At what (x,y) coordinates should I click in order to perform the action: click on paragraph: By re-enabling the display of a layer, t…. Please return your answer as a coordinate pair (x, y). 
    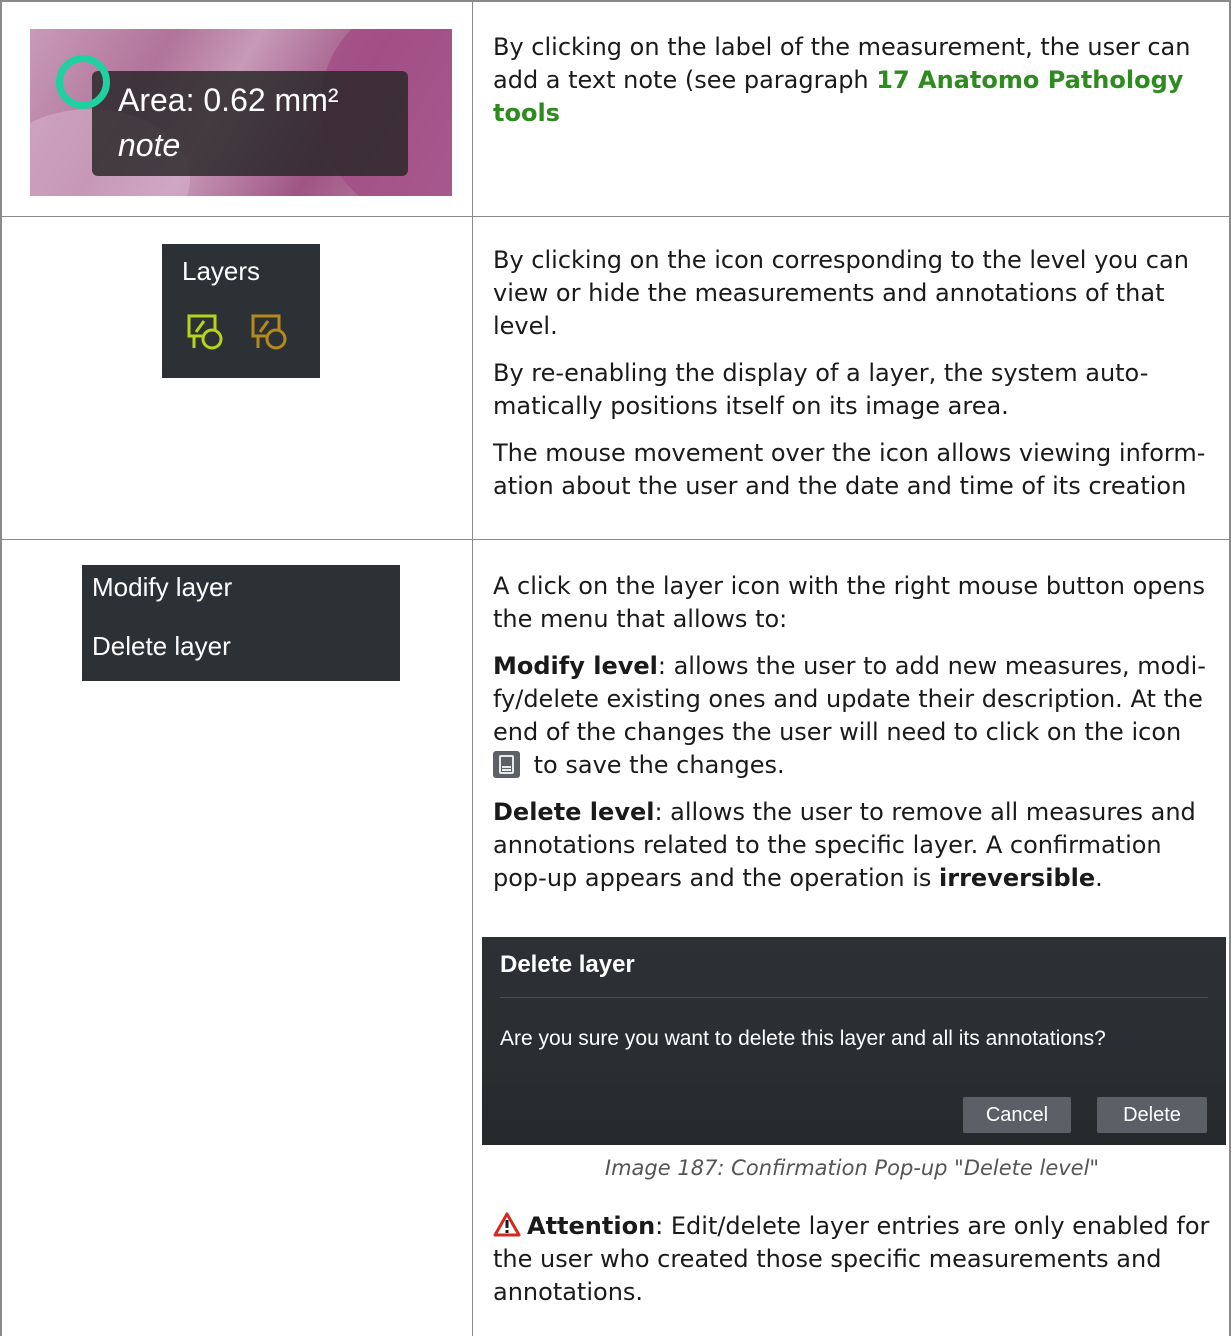
    Looking at the image, I should click on (821, 389).